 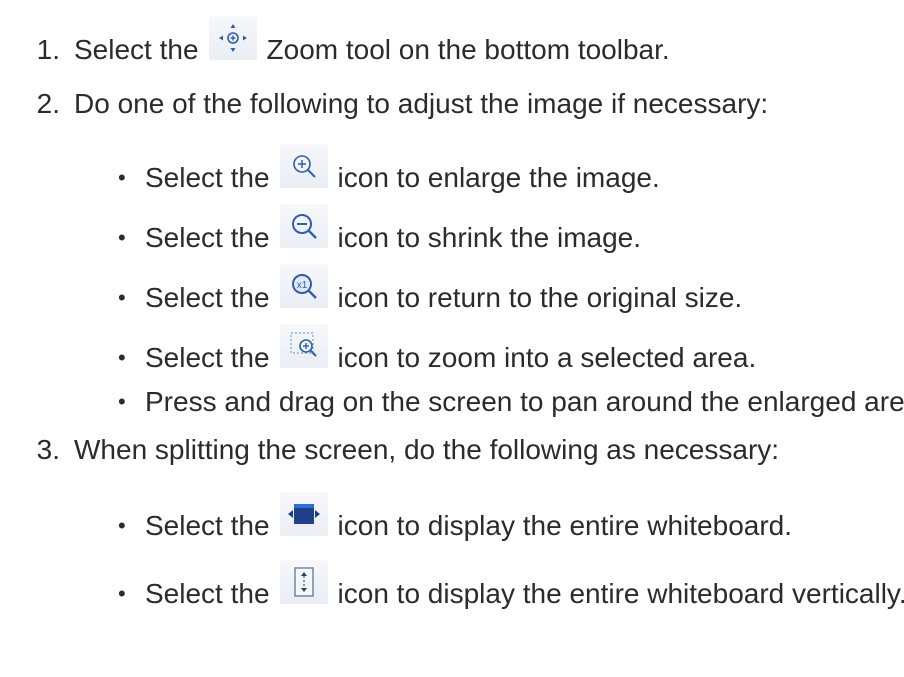 What do you see at coordinates (468, 49) in the screenshot?
I see `step-text-after: Zoom tool on the bottom toolbar.` at bounding box center [468, 49].